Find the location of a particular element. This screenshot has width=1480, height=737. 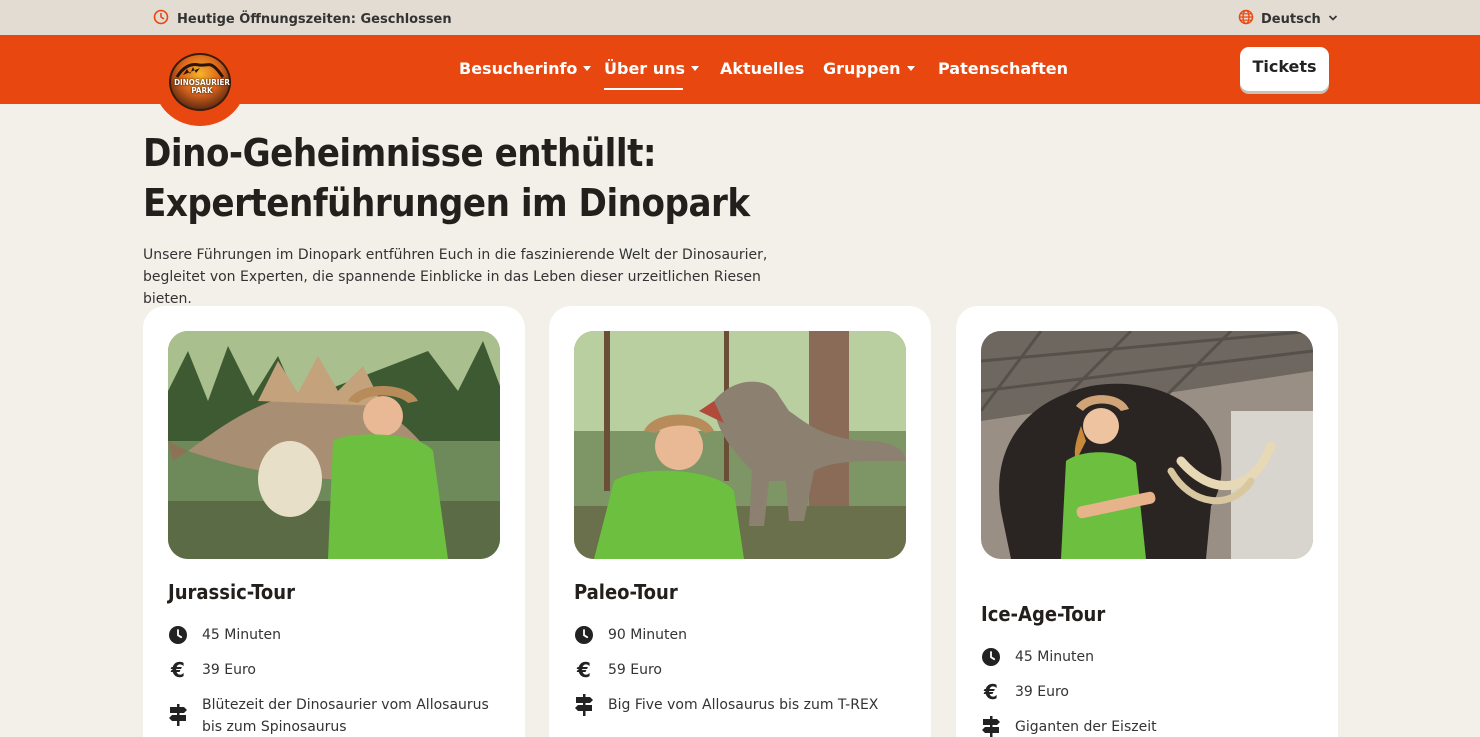

language-label: Deutsch is located at coordinates (1291, 19).